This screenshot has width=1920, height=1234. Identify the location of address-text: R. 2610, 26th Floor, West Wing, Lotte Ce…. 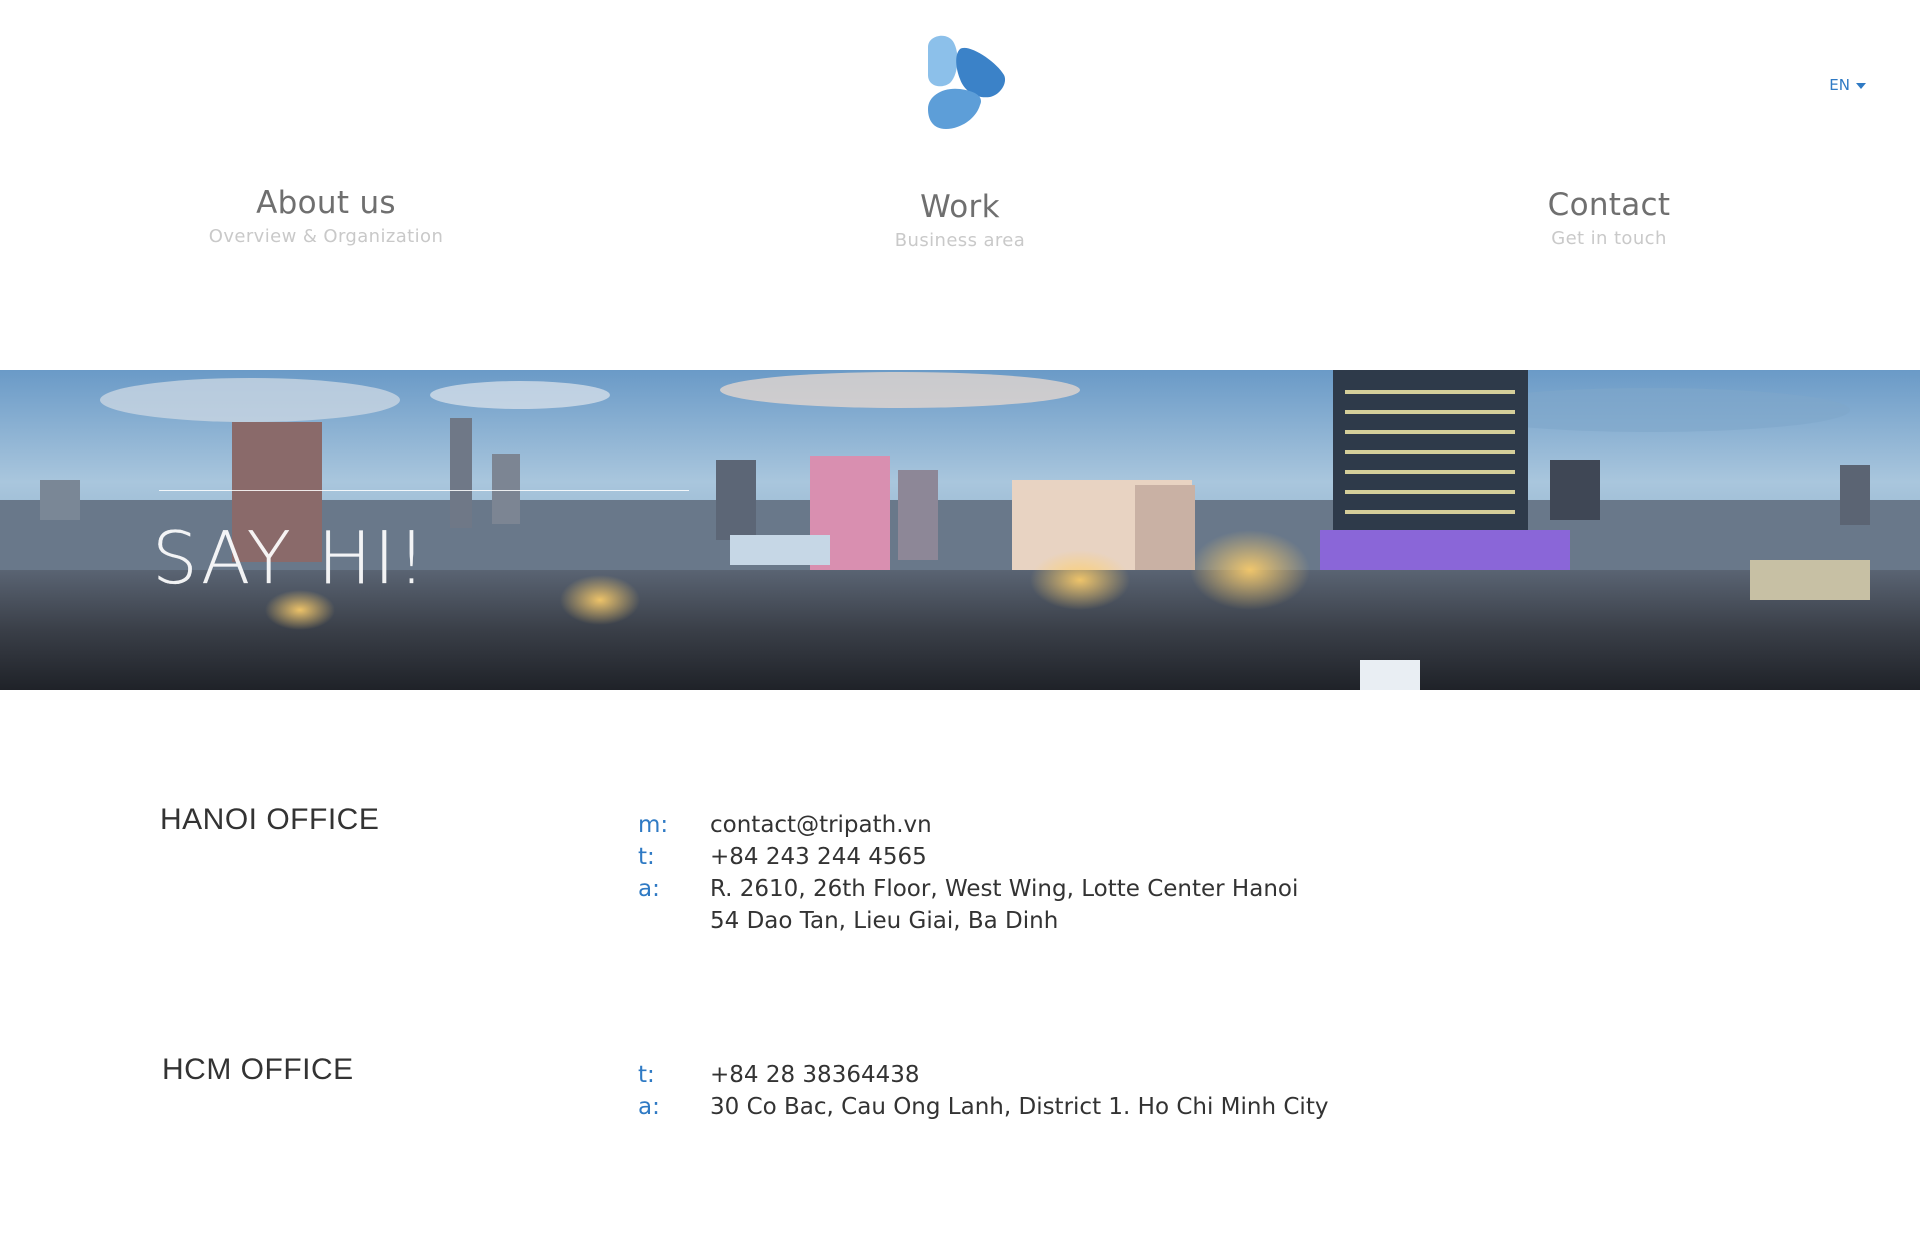
(1004, 889).